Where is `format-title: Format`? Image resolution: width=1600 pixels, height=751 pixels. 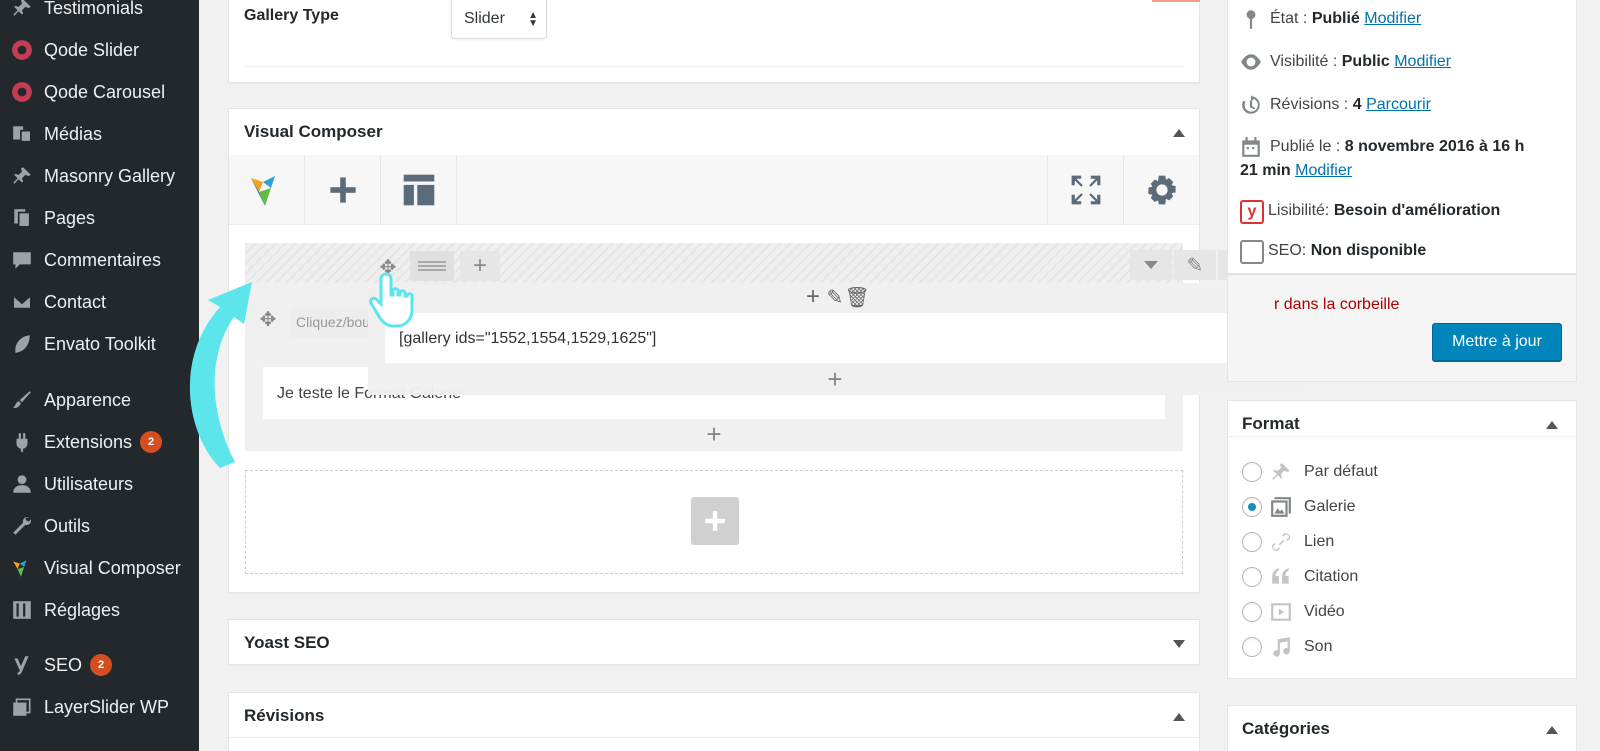 format-title: Format is located at coordinates (1271, 423).